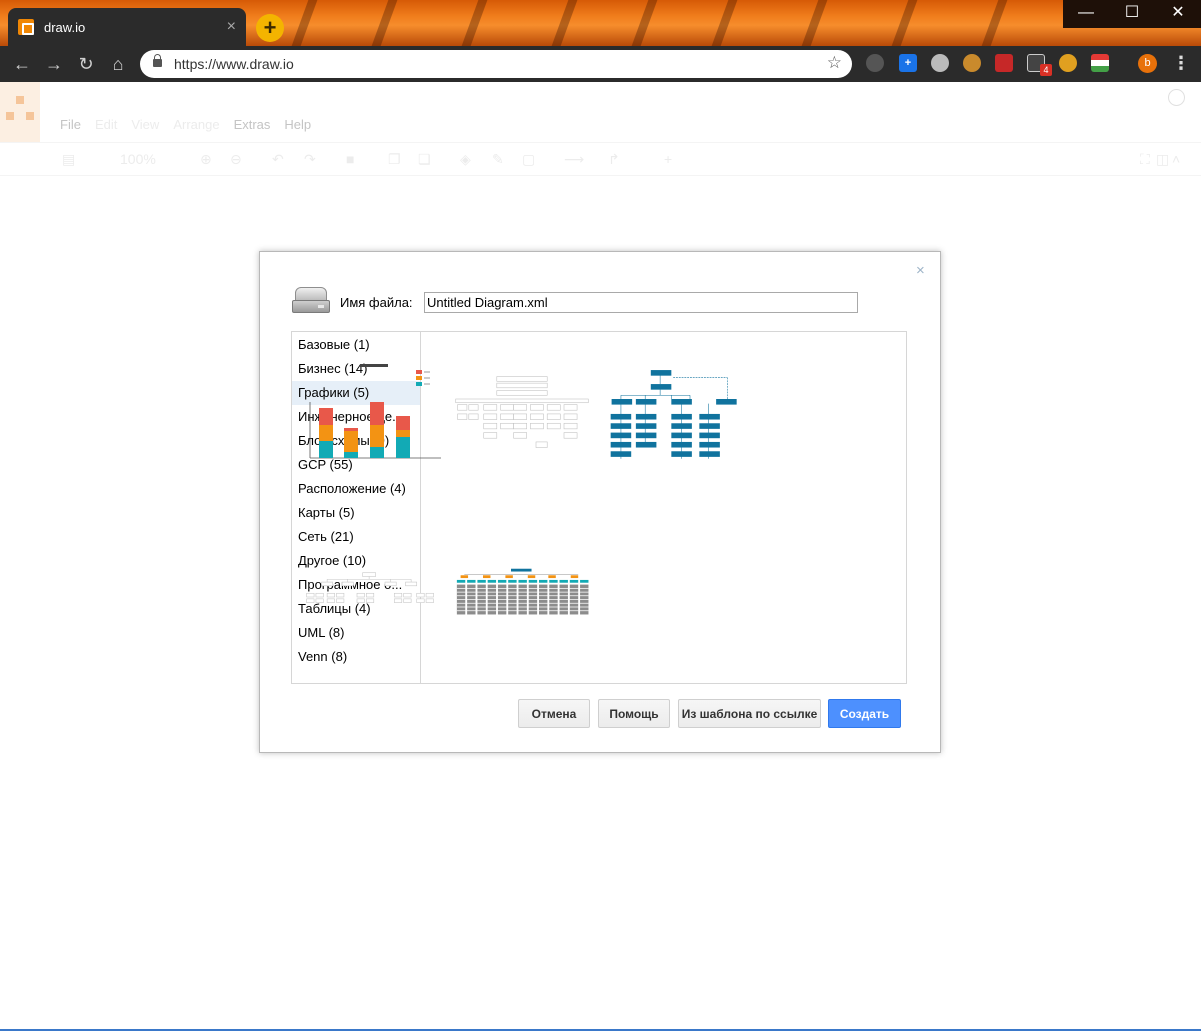 The height and width of the screenshot is (1031, 1201). I want to click on drawio-logo, so click(20, 112).